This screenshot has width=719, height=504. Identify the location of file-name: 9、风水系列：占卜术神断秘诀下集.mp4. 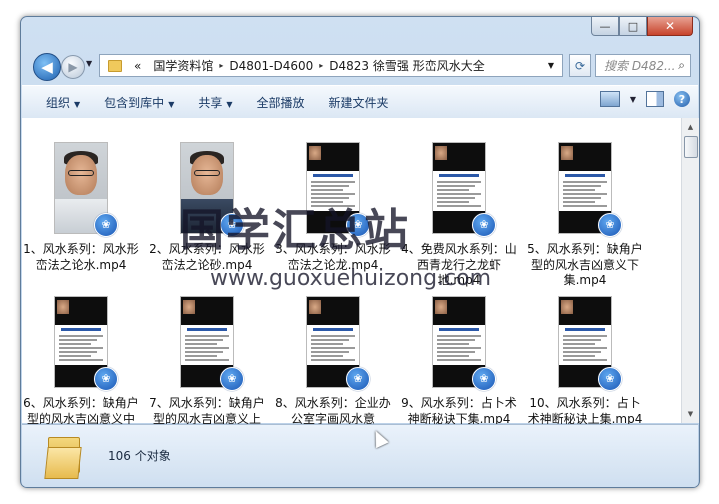
(459, 411).